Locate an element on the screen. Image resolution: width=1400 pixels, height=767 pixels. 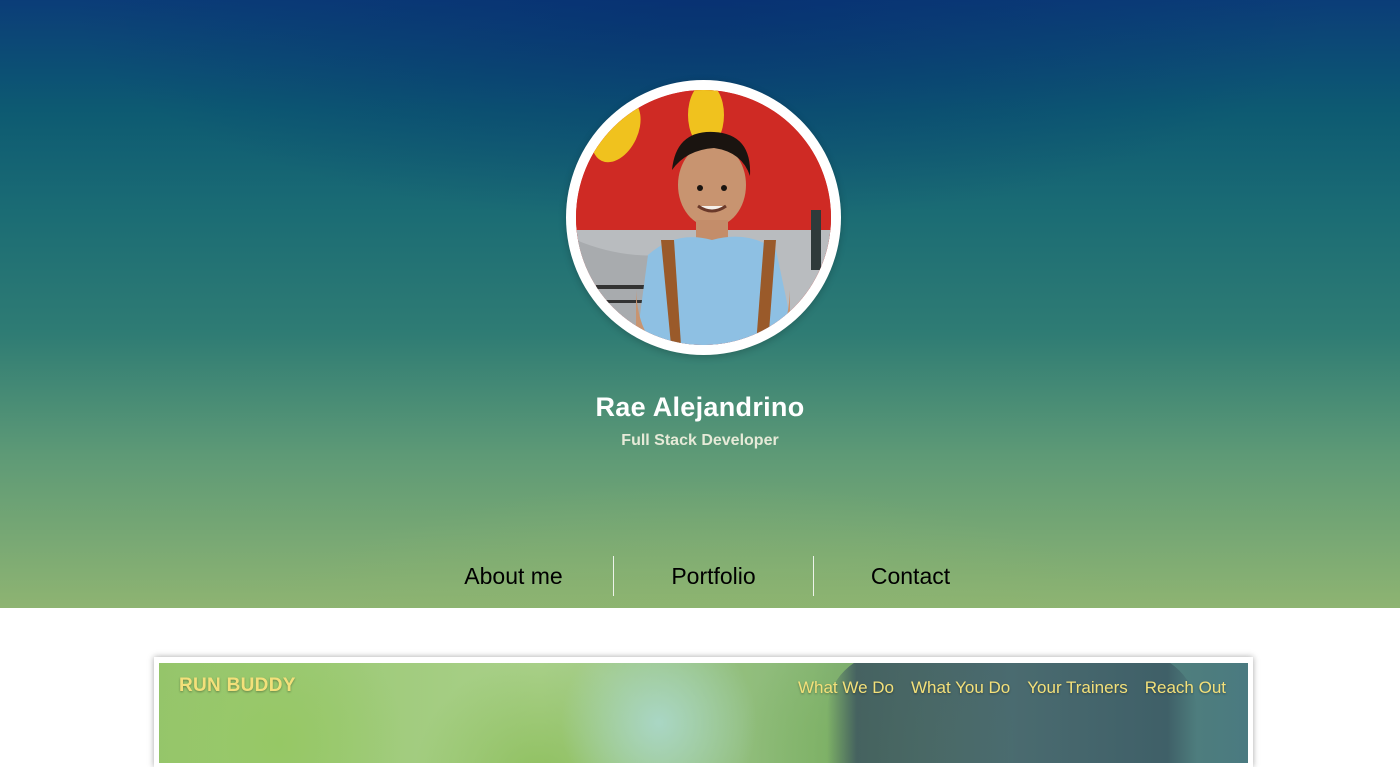
profile-name: Rae Alejandrino is located at coordinates (700, 407).